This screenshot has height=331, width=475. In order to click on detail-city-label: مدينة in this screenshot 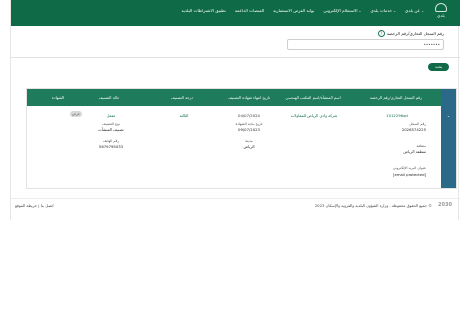, I will do `click(249, 141)`.